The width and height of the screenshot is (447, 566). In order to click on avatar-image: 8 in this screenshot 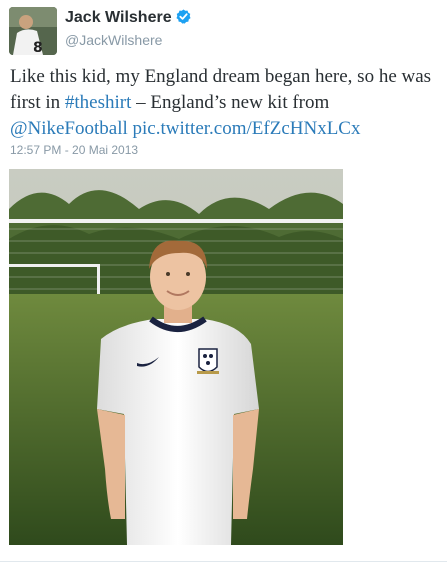, I will do `click(33, 31)`.